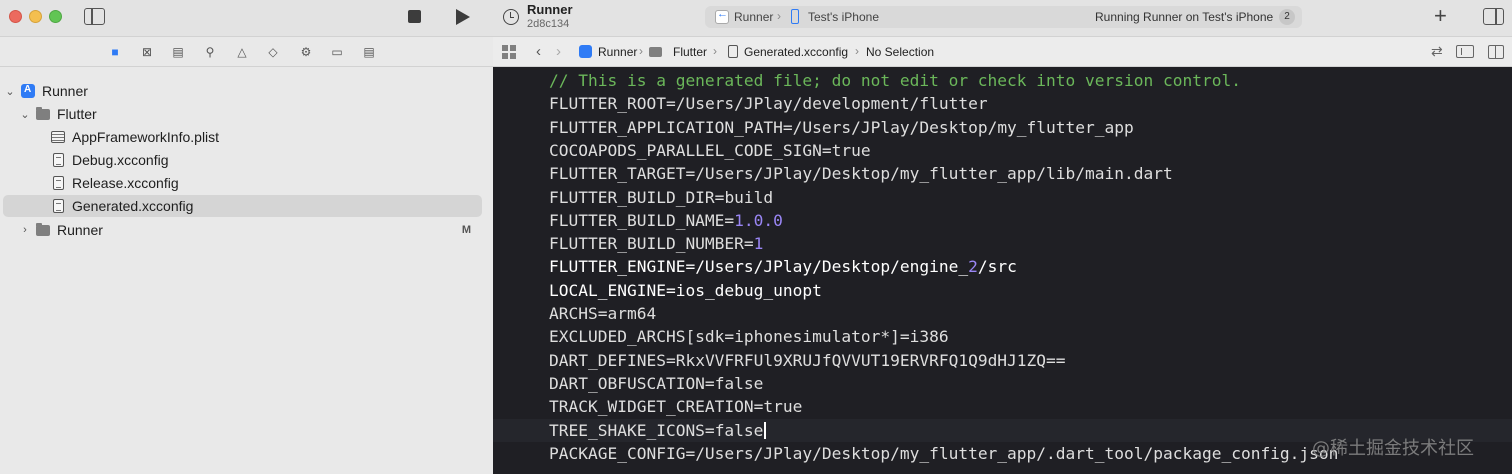  What do you see at coordinates (463, 17) in the screenshot?
I see `run-button` at bounding box center [463, 17].